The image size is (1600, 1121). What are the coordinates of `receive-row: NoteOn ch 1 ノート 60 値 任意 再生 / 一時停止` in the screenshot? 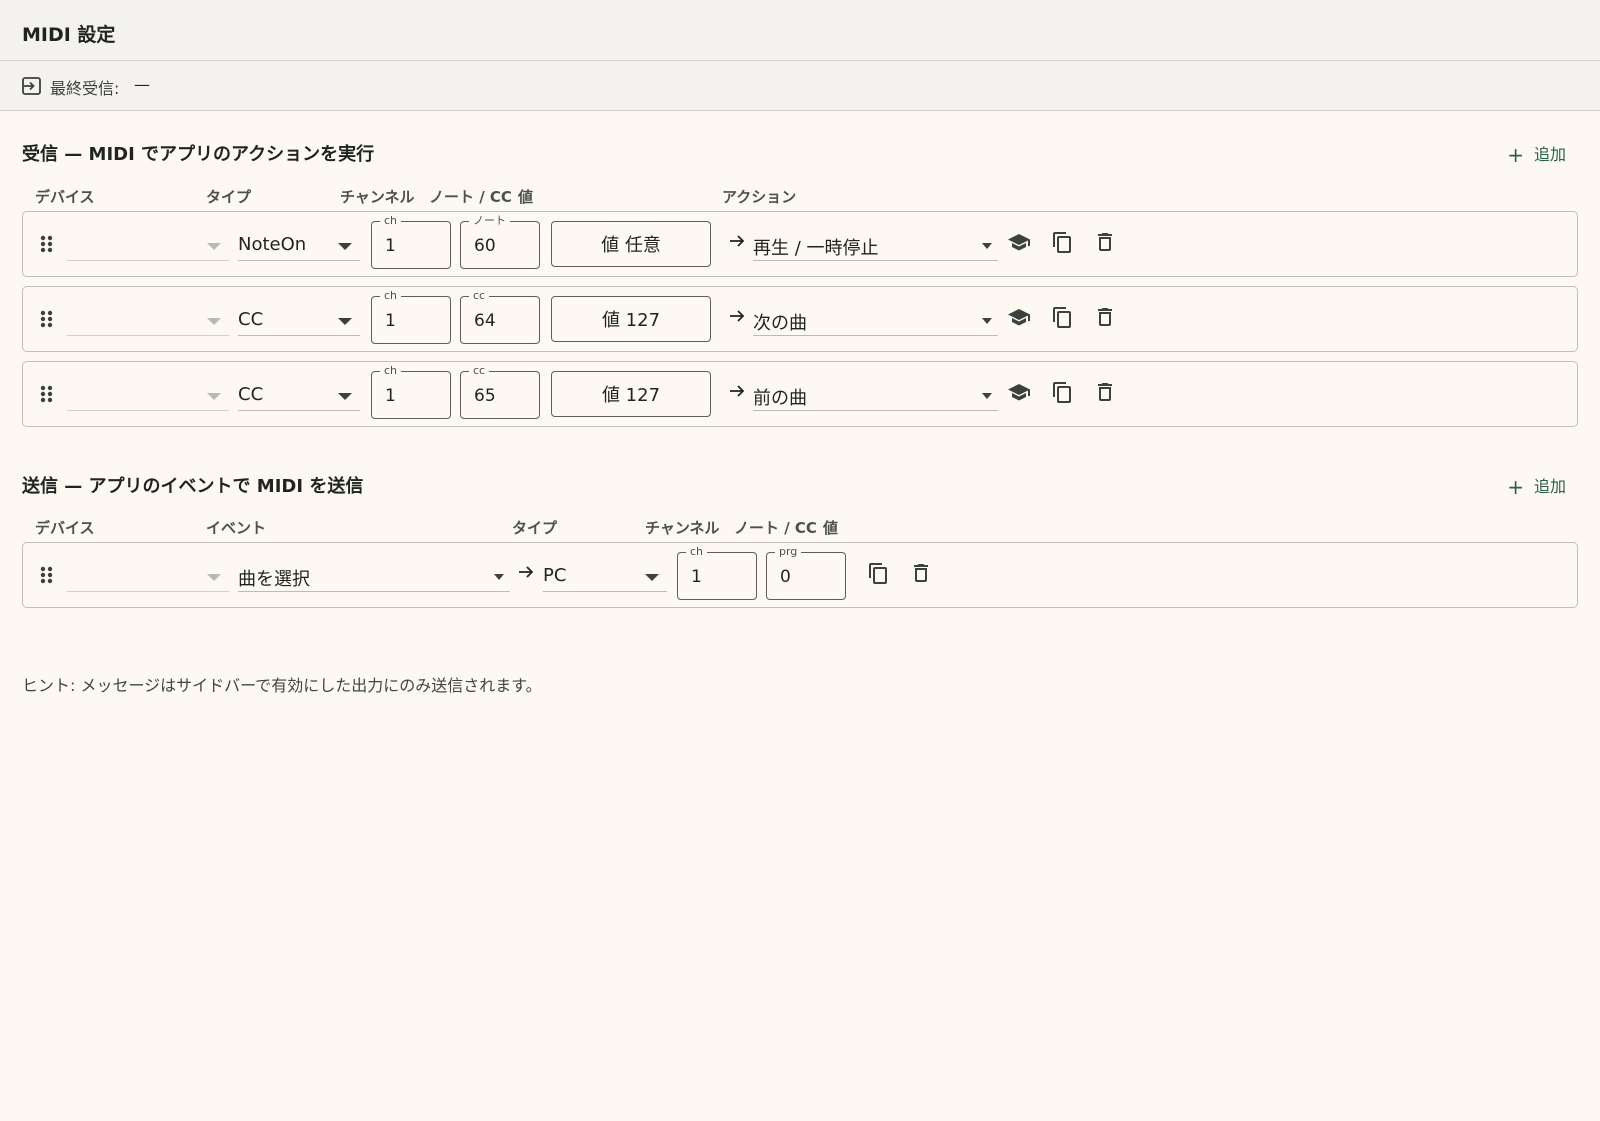 It's located at (800, 244).